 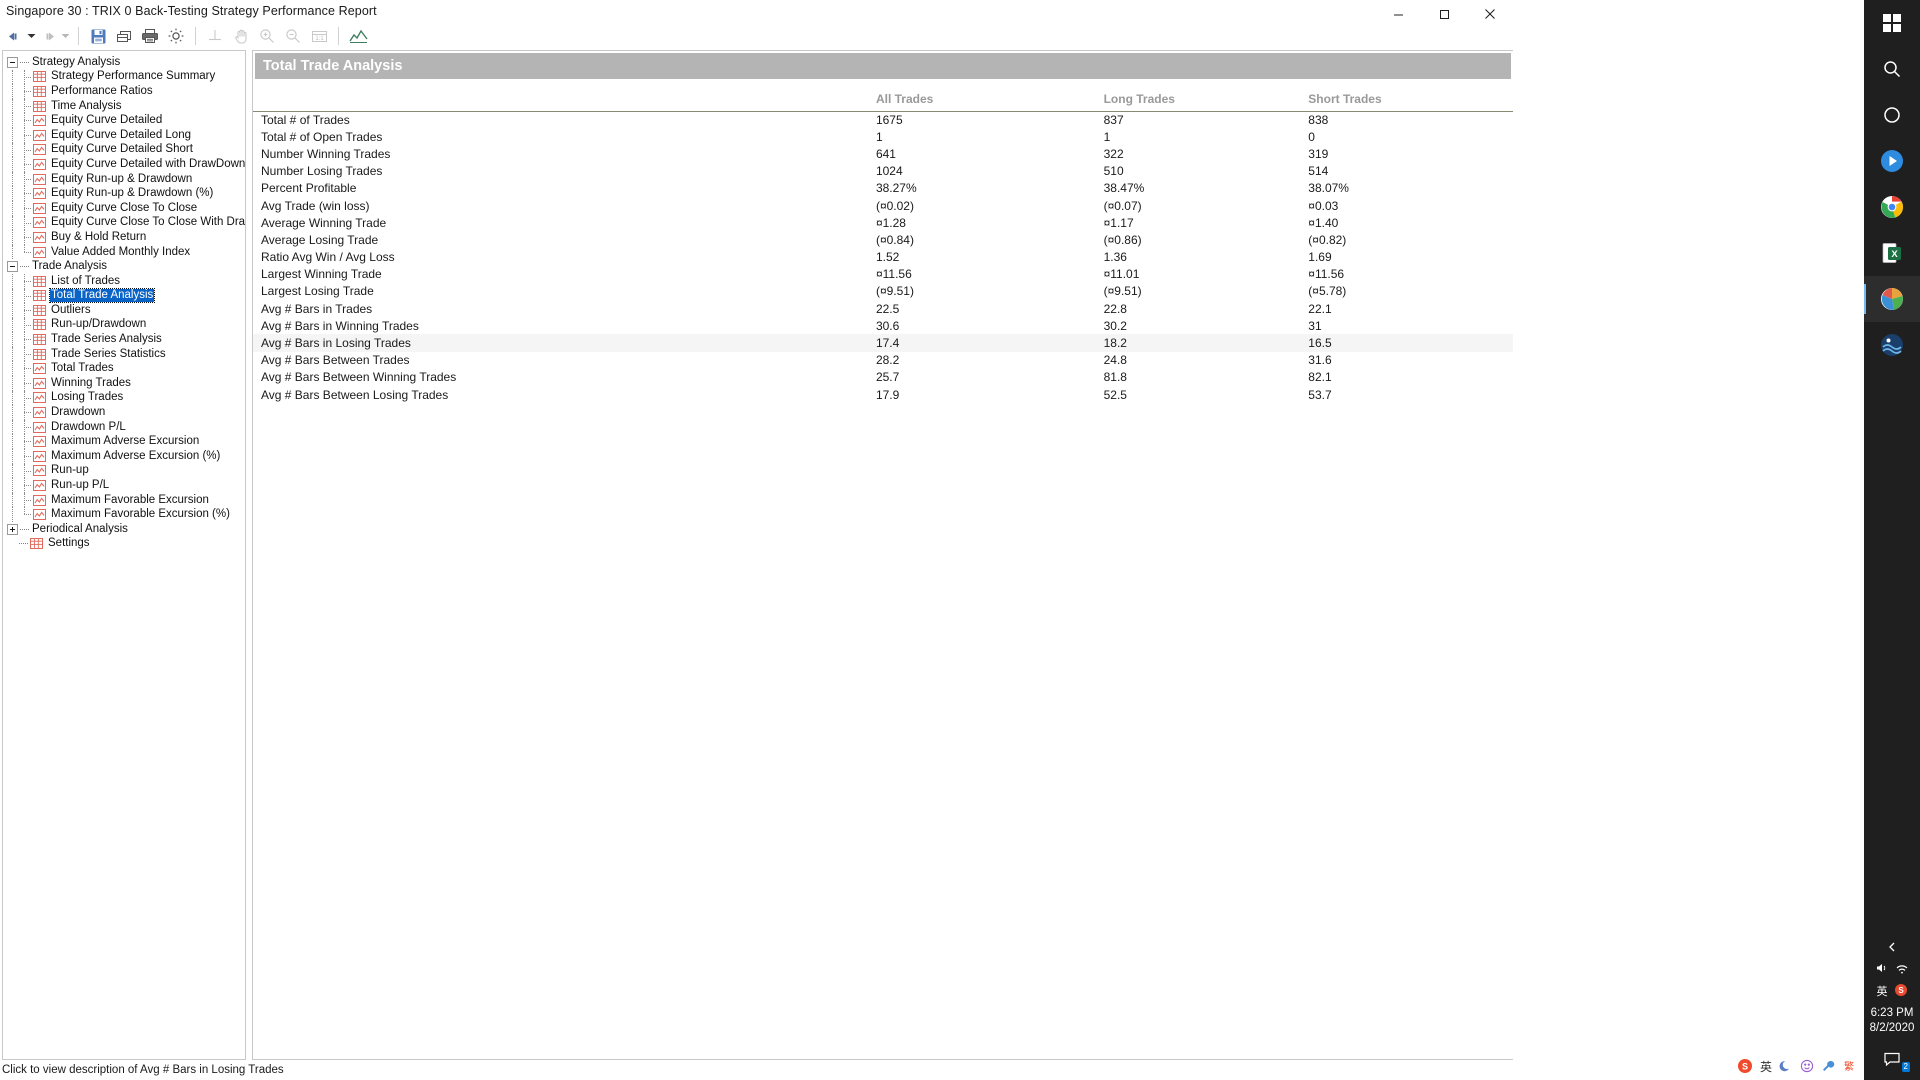 I want to click on tree-item-maximum-adverse-excursion: Maximum Adverse Excursion, so click(x=124, y=441).